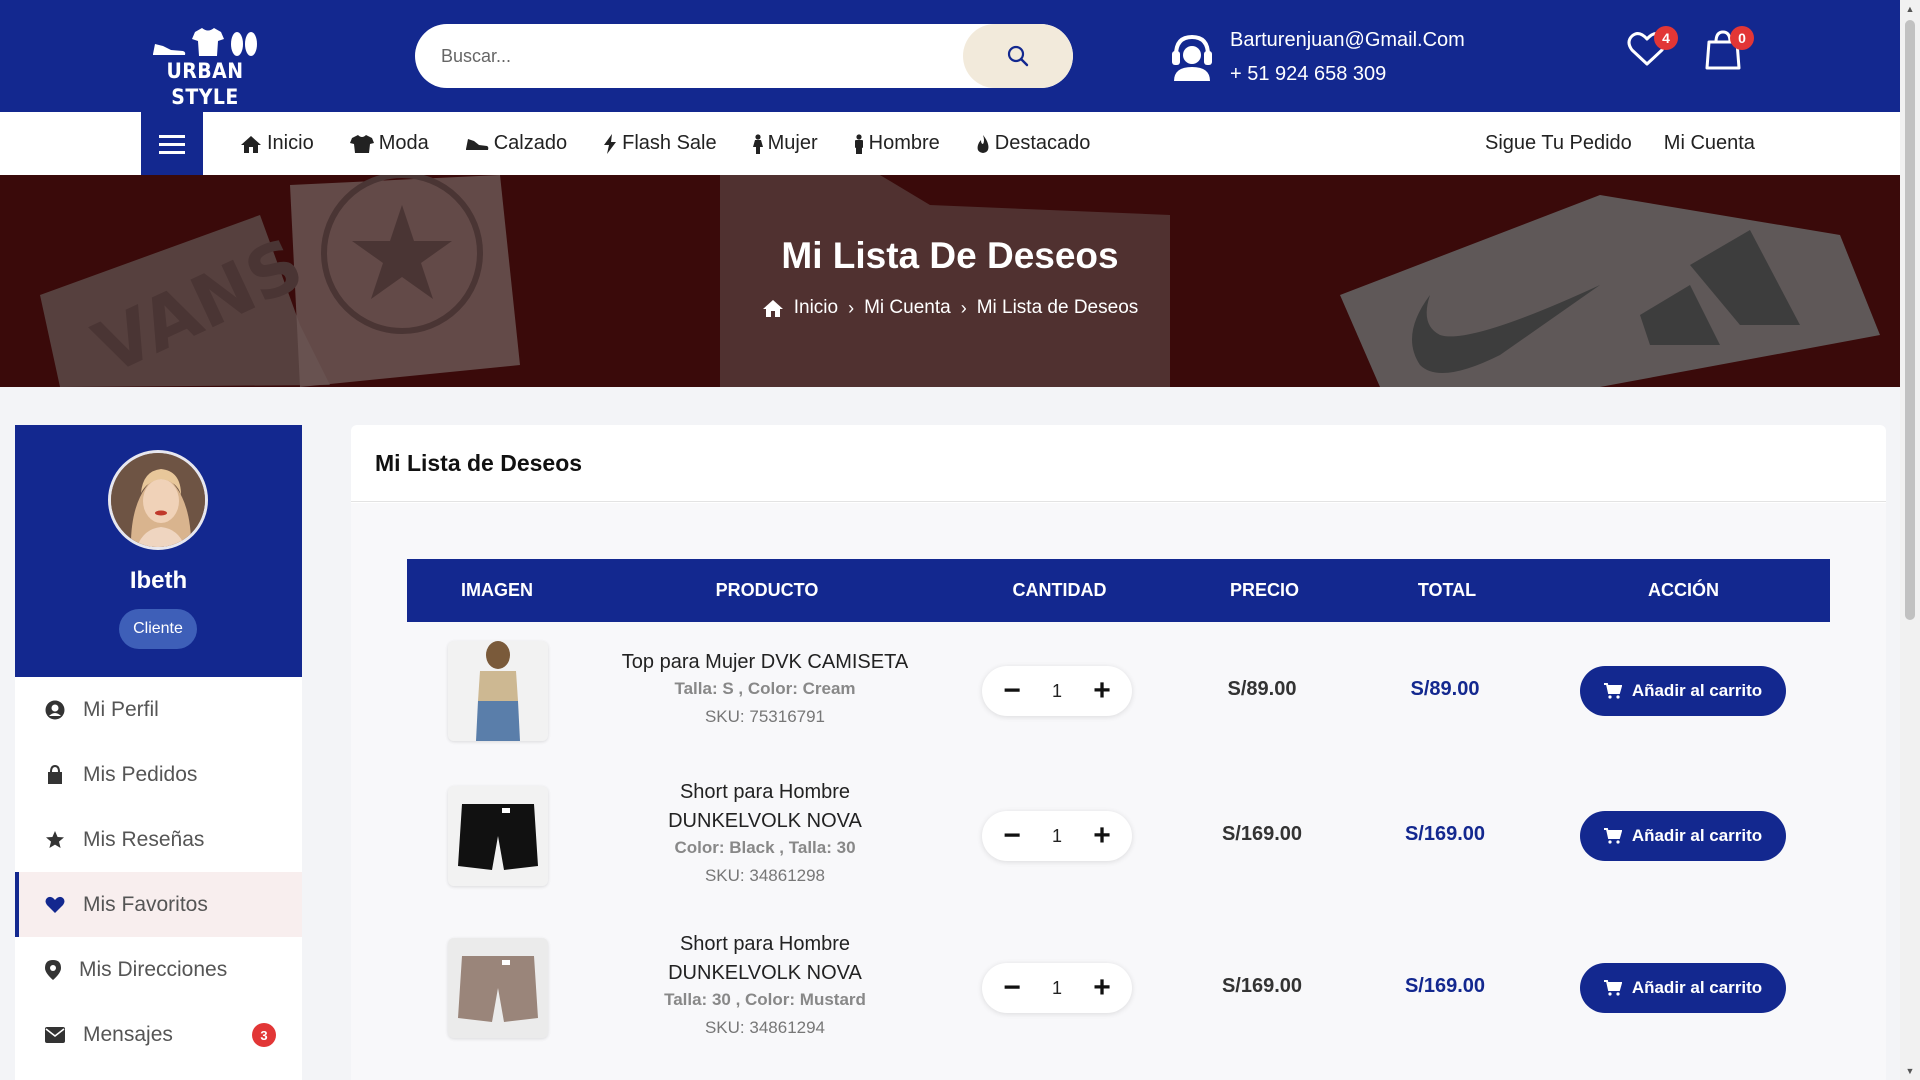 Image resolution: width=1920 pixels, height=1080 pixels. What do you see at coordinates (1666, 38) in the screenshot?
I see `wishlist-count-badge: 4` at bounding box center [1666, 38].